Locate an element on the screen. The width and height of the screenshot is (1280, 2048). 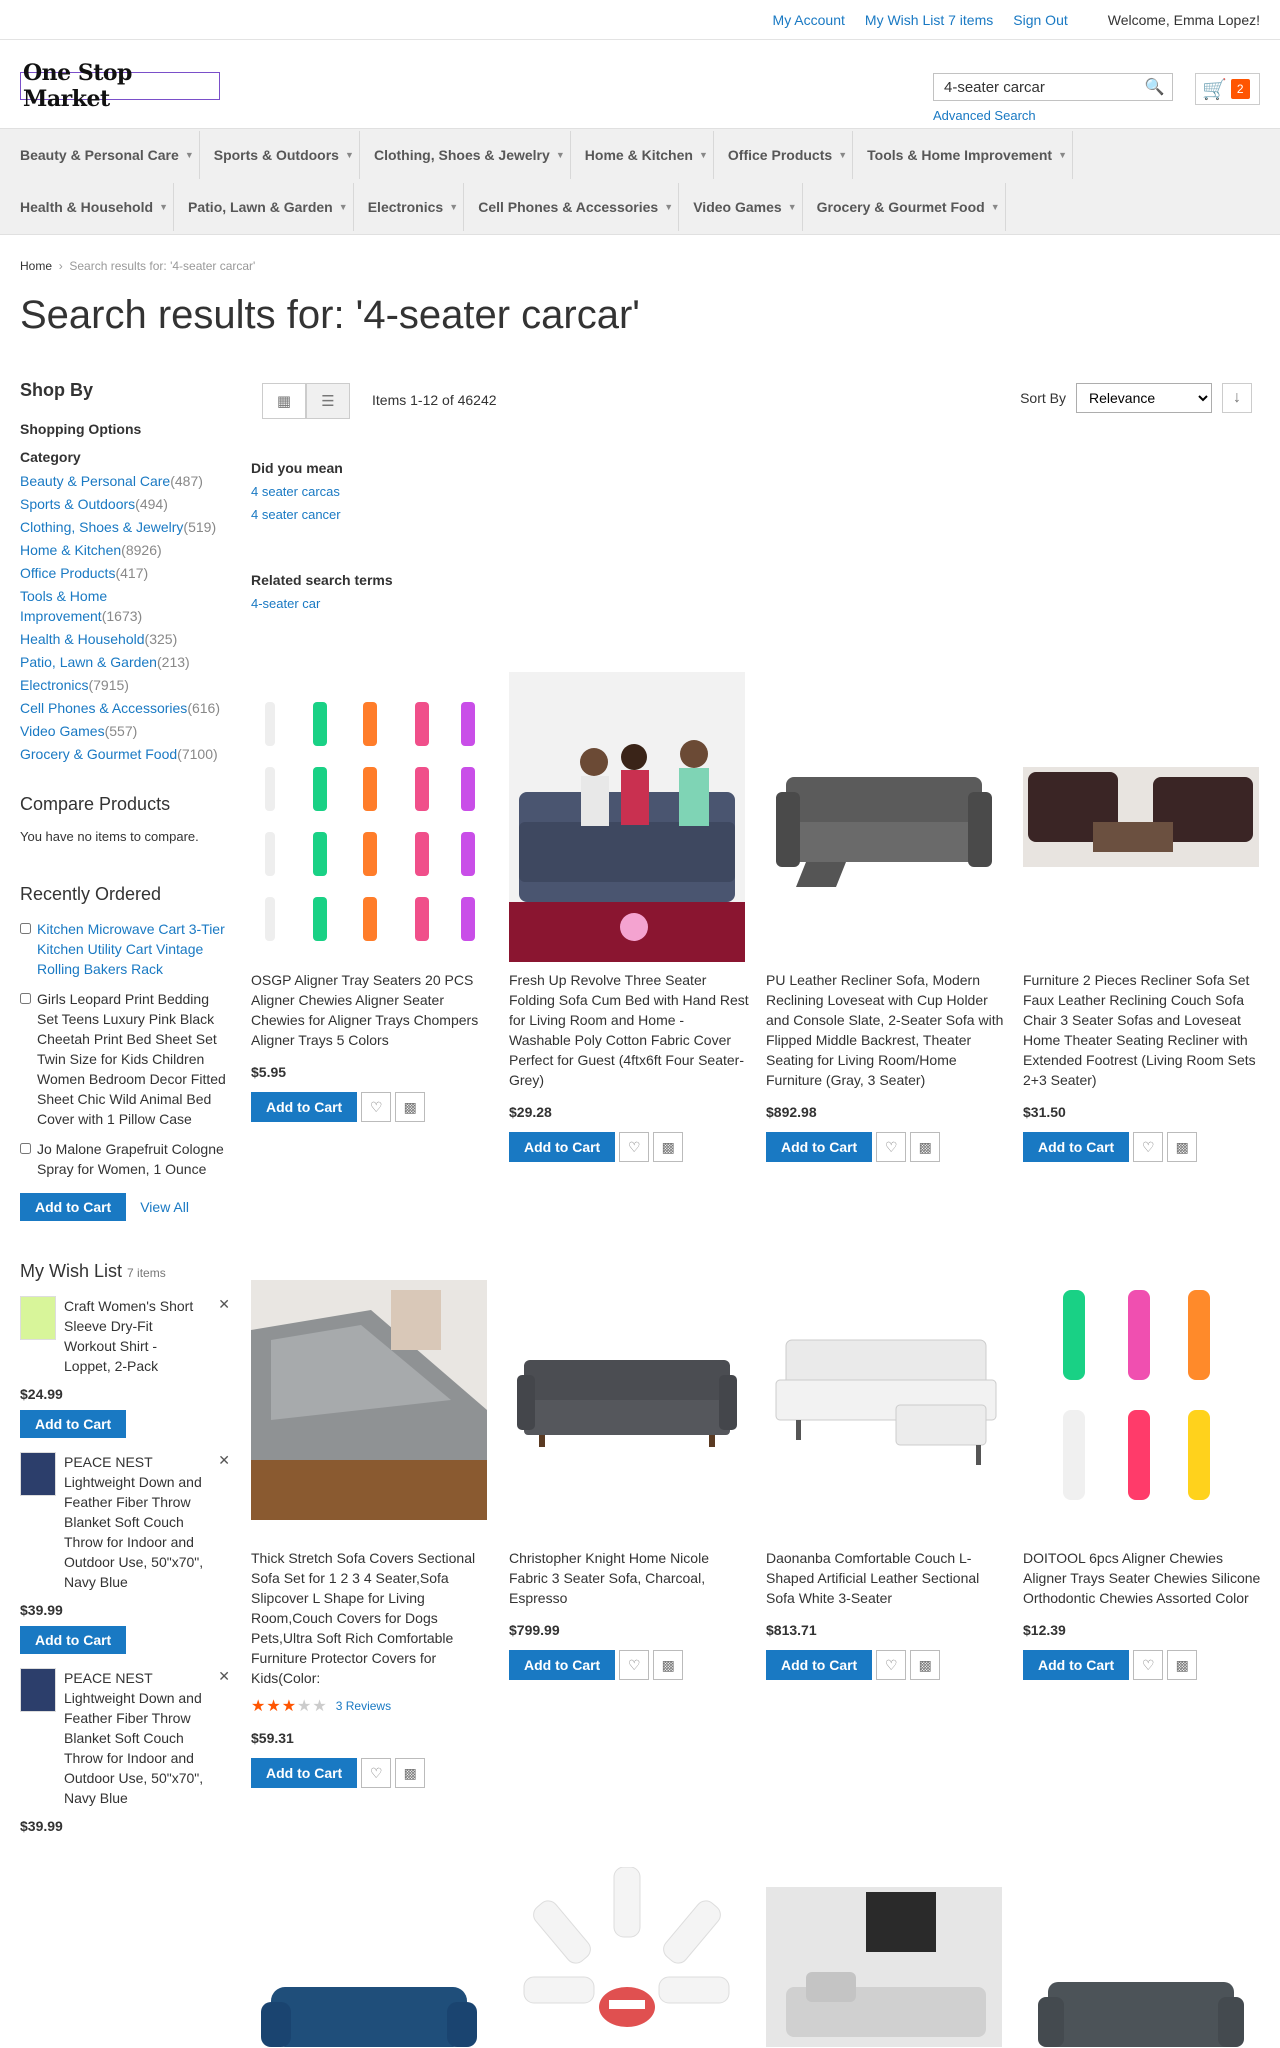
category-filter-item: Beauty & Personal Care(487) is located at coordinates (125, 481).